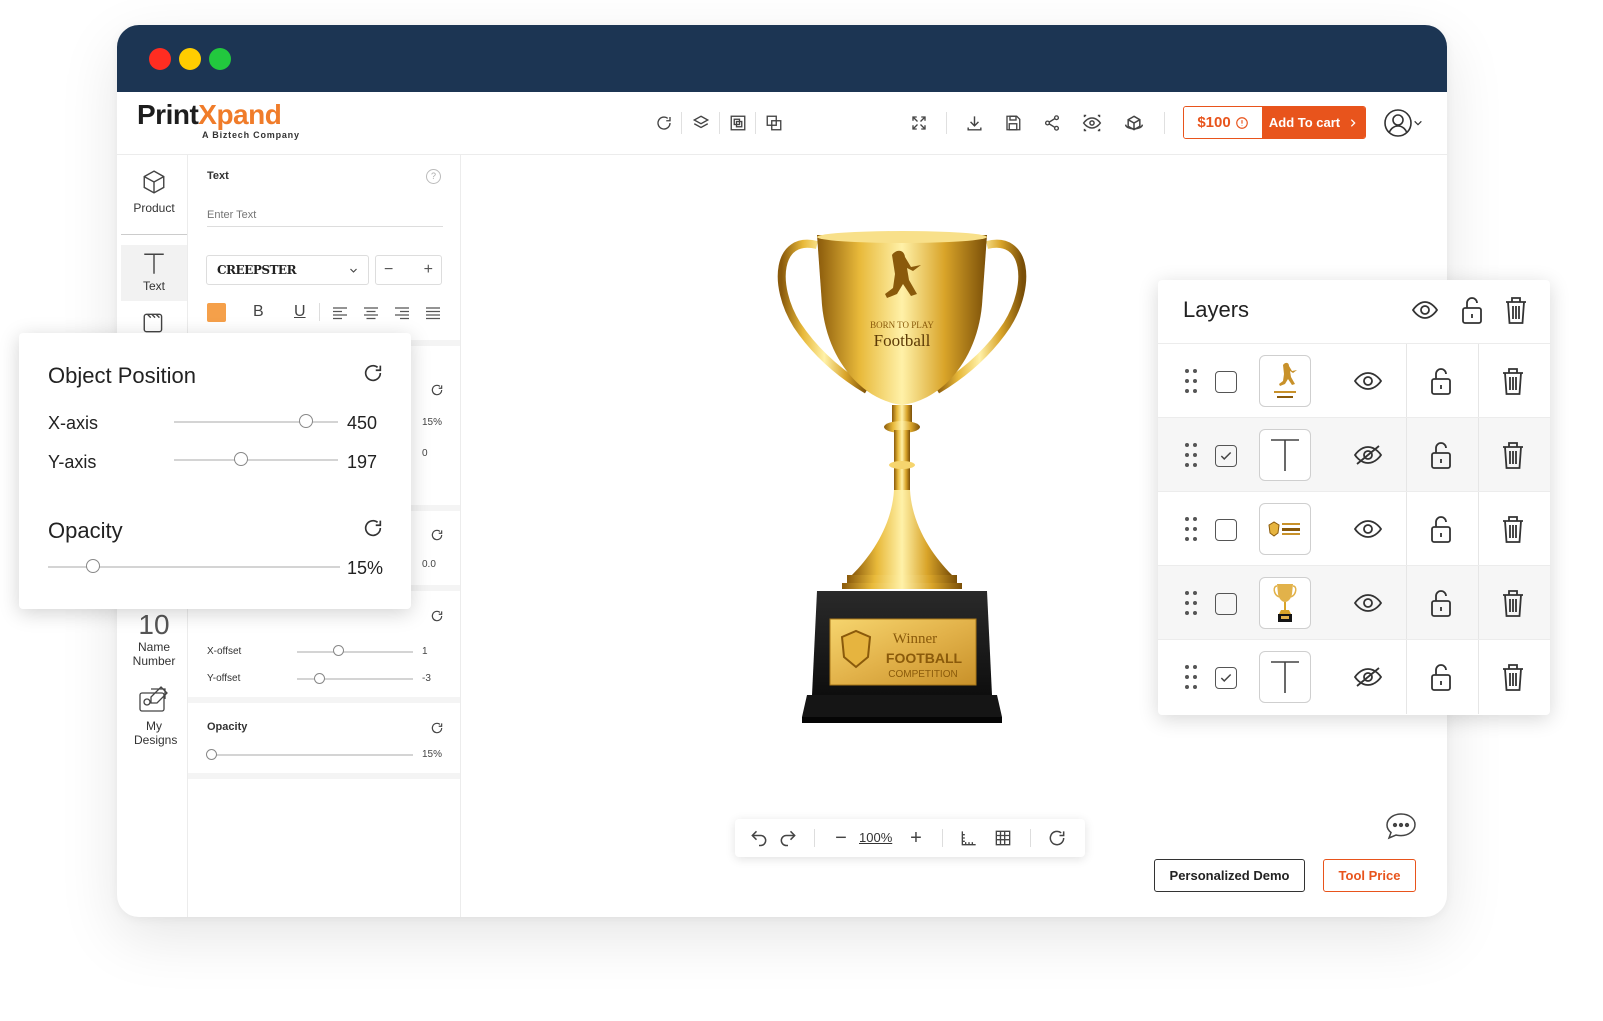  What do you see at coordinates (1223, 122) in the screenshot?
I see `price-display: $100` at bounding box center [1223, 122].